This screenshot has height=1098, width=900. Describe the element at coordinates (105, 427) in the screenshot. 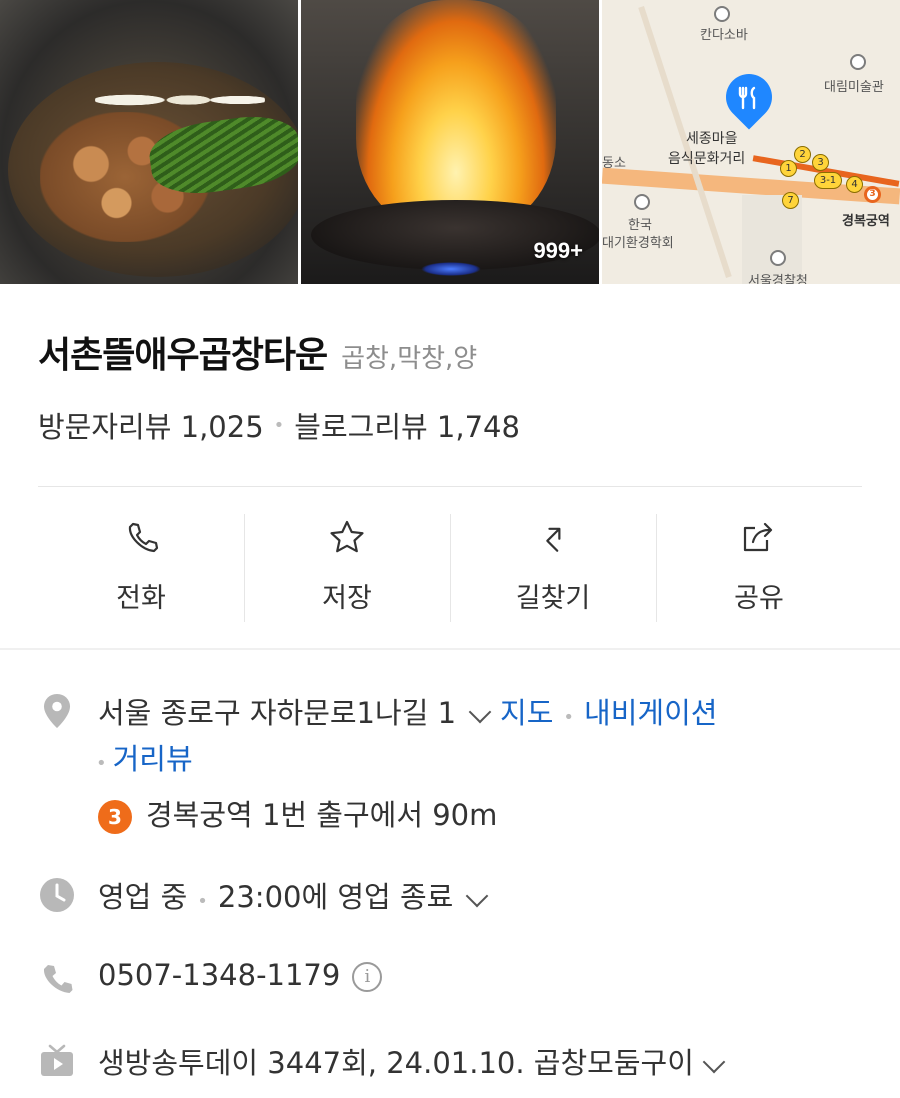

I see `visitor-review-label: 방문자리뷰` at that location.